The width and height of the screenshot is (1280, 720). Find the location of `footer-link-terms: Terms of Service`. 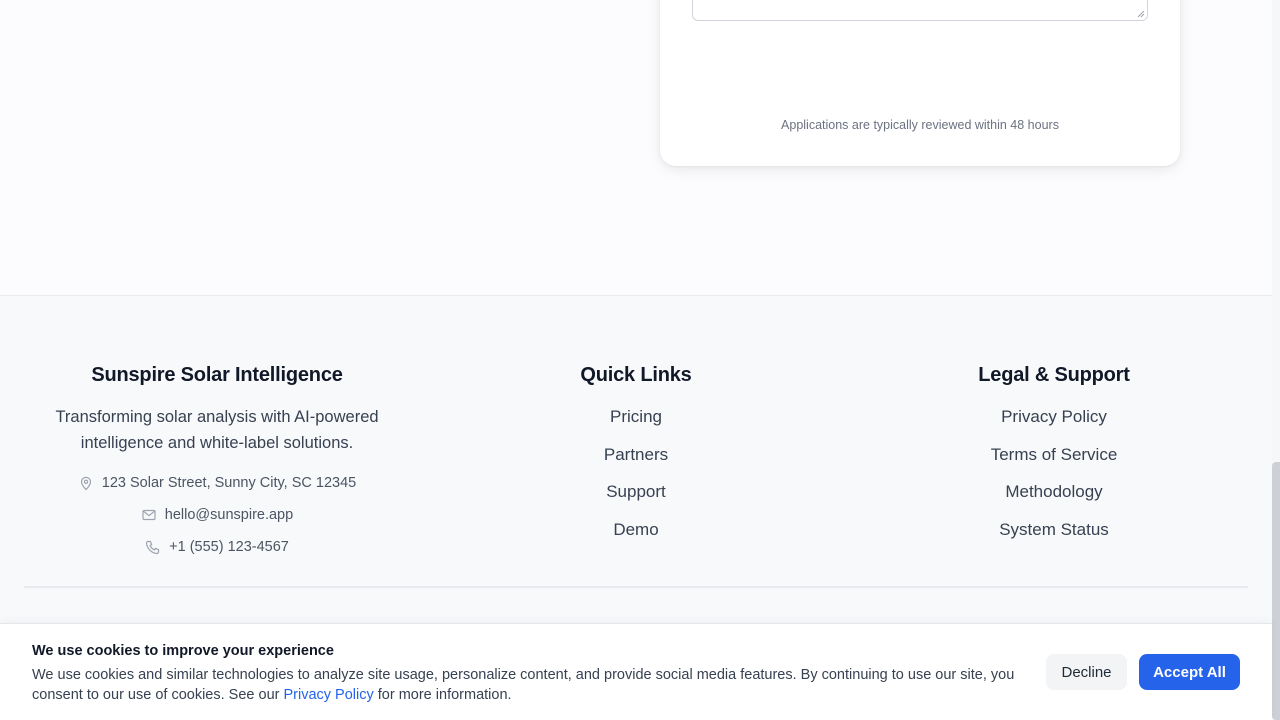

footer-link-terms: Terms of Service is located at coordinates (1054, 461).